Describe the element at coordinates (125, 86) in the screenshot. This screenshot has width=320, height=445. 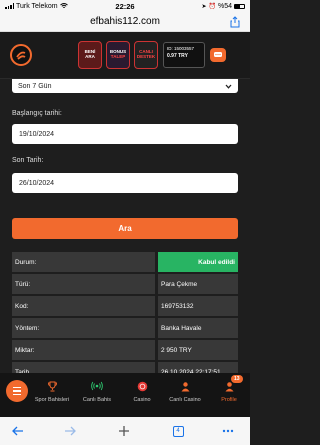
I see `period-select: Son 7 Gün` at that location.